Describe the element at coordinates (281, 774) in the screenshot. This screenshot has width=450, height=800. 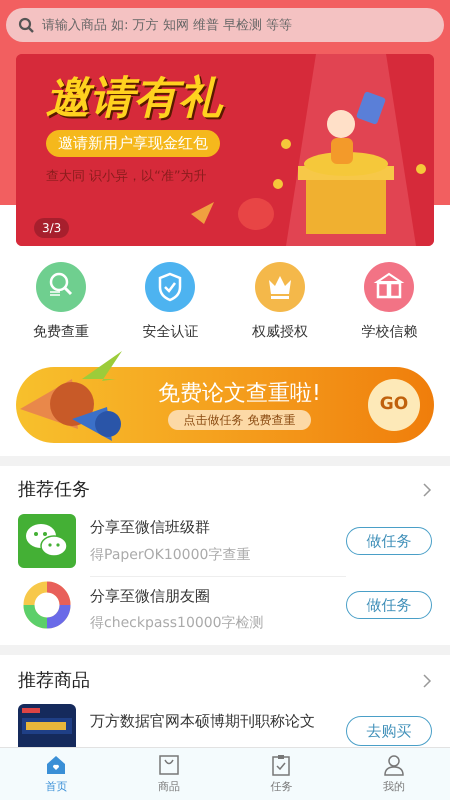
I see `tab-item: 任务` at that location.